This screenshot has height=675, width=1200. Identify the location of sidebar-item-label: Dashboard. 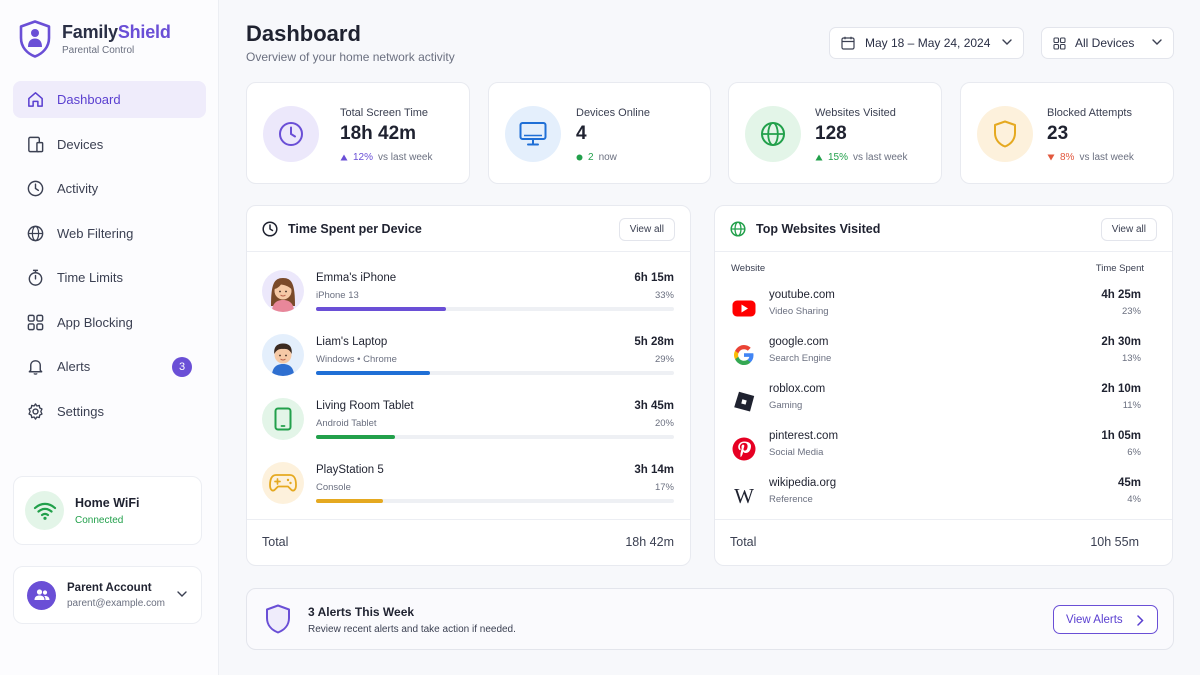
(89, 99).